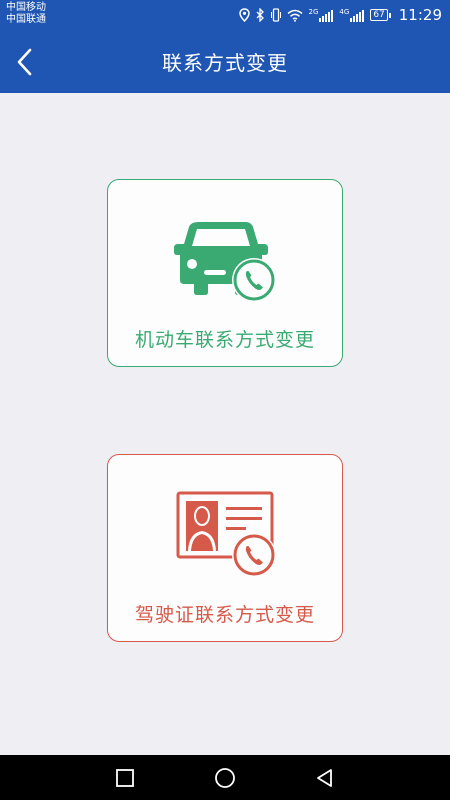 The image size is (450, 800). What do you see at coordinates (344, 11) in the screenshot?
I see `network-type-2: 4G` at bounding box center [344, 11].